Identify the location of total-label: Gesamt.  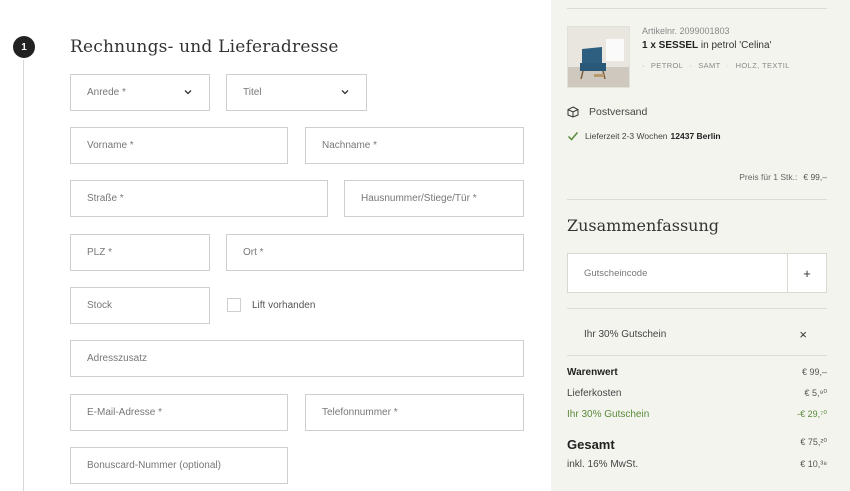
(591, 444).